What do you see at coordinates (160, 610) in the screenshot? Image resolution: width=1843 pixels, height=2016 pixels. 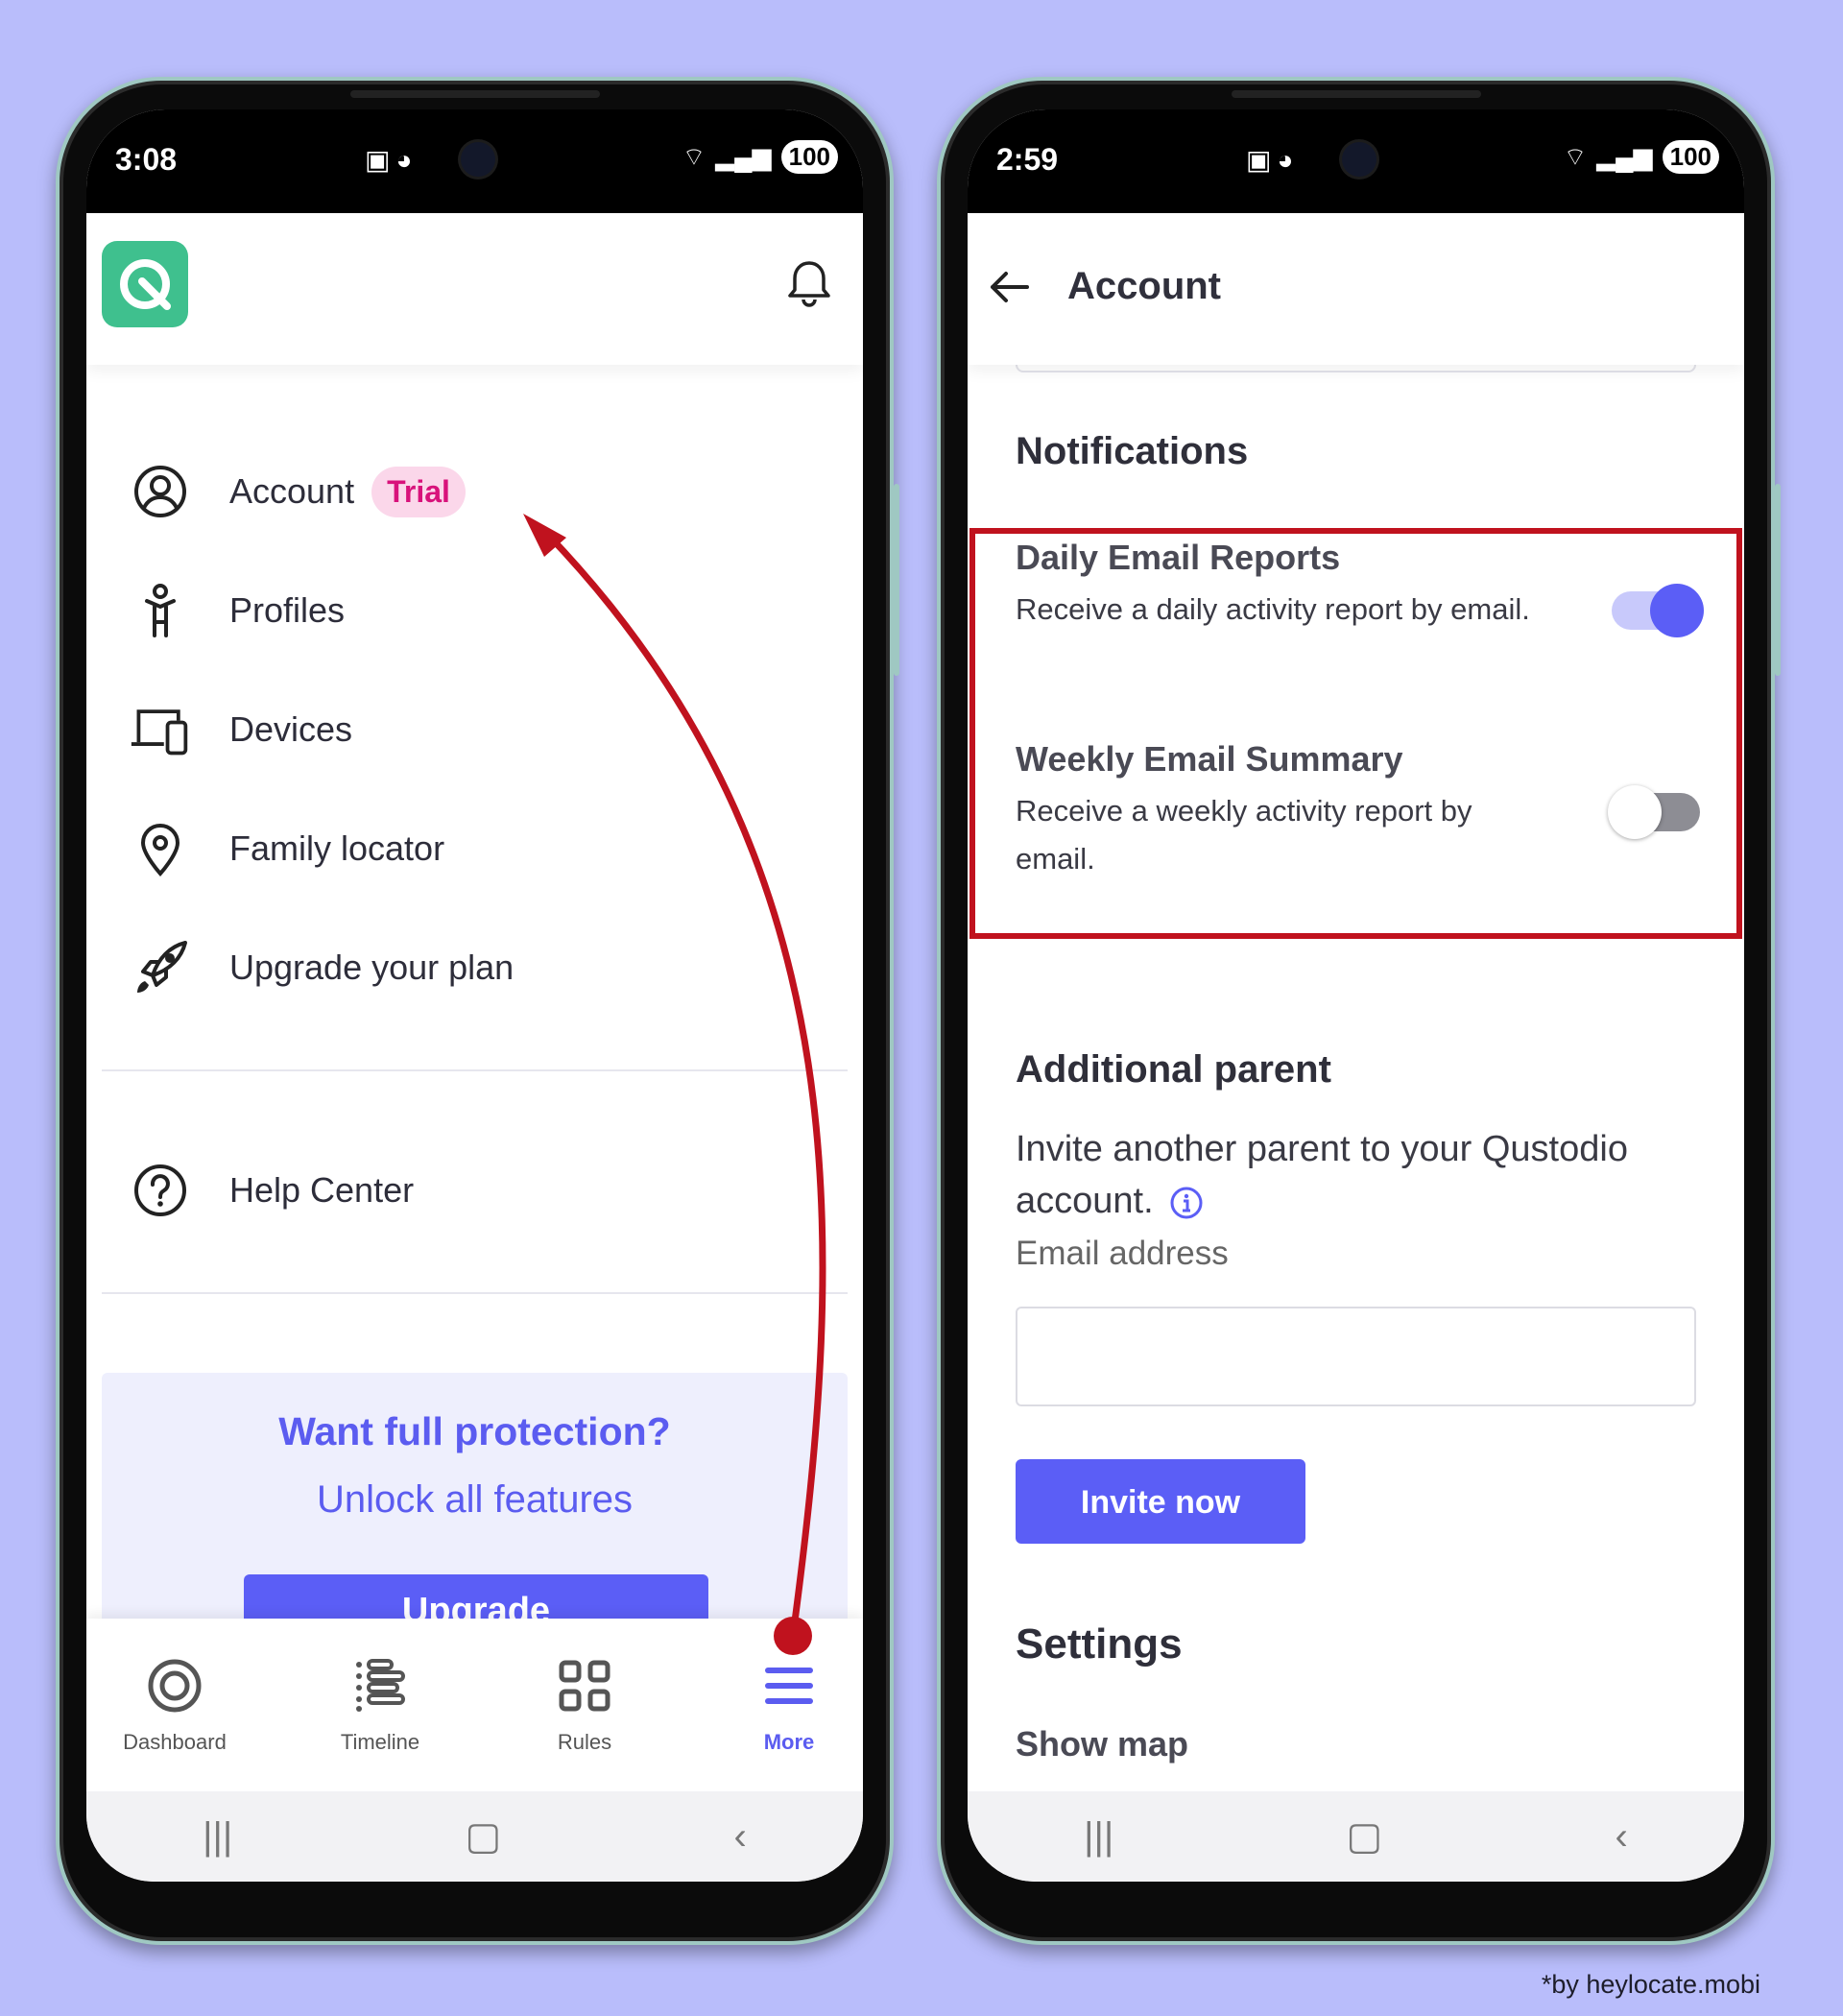 I see `child-icon` at bounding box center [160, 610].